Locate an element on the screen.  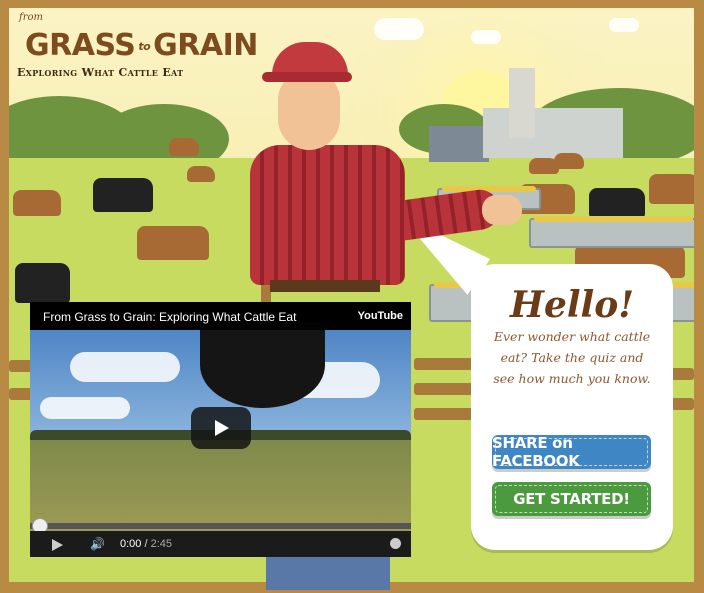
farmer-hand is located at coordinates (502, 210).